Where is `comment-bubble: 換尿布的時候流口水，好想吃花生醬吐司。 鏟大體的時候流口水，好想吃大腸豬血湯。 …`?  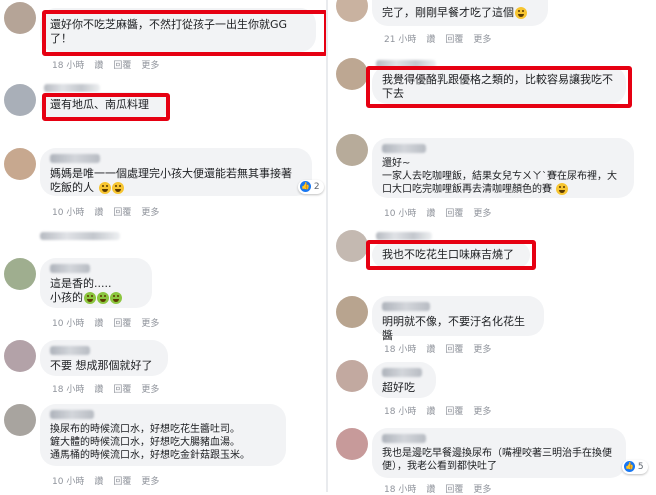
comment-bubble: 換尿布的時候流口水，好想吃花生醬吐司。 鏟大體的時候流口水，好想吃大腸豬血湯。 … is located at coordinates (163, 435).